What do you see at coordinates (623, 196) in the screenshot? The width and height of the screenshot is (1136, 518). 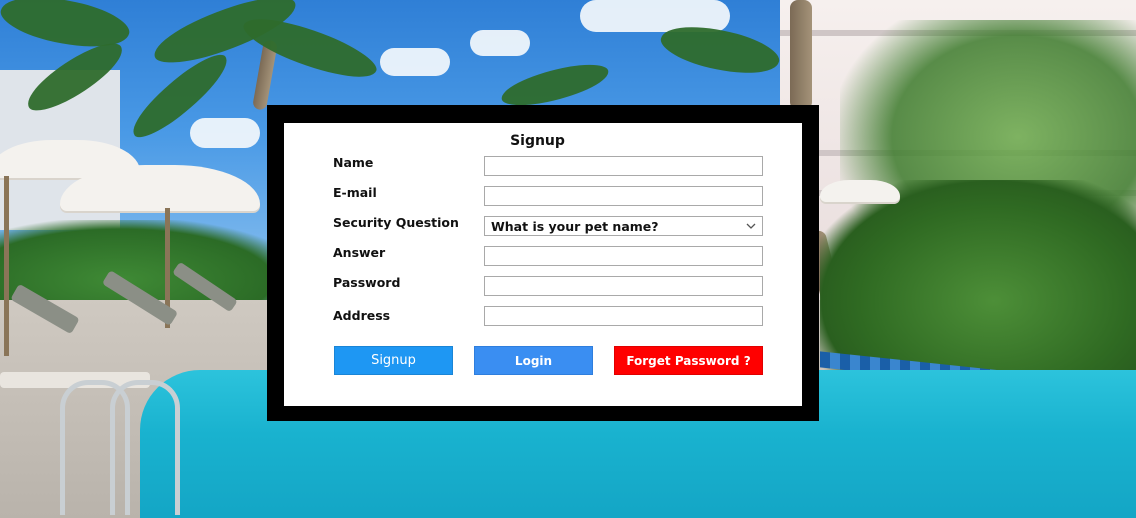 I see `email-field` at bounding box center [623, 196].